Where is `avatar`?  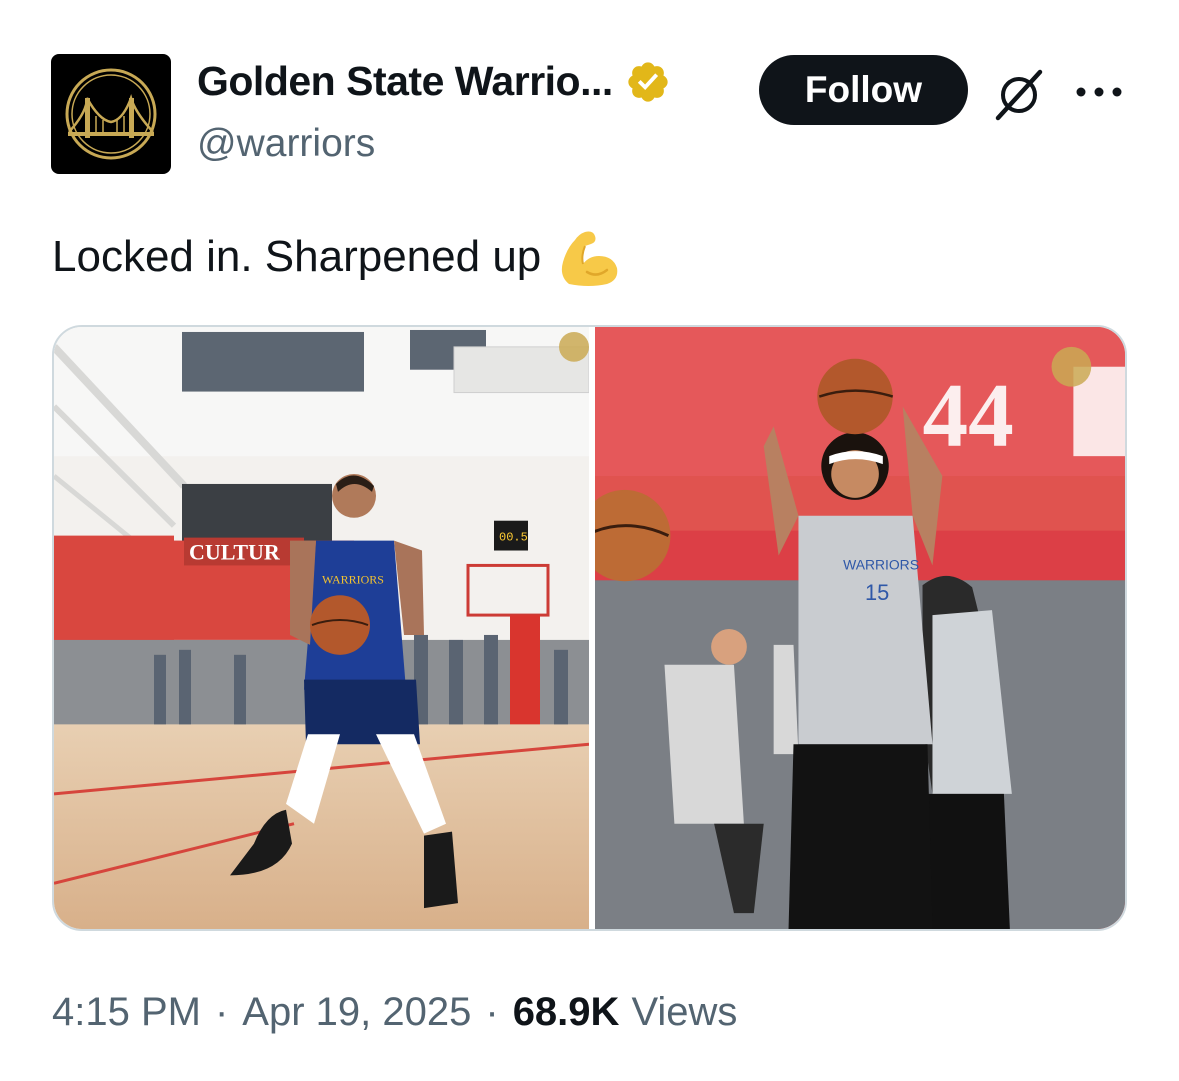
avatar is located at coordinates (111, 114).